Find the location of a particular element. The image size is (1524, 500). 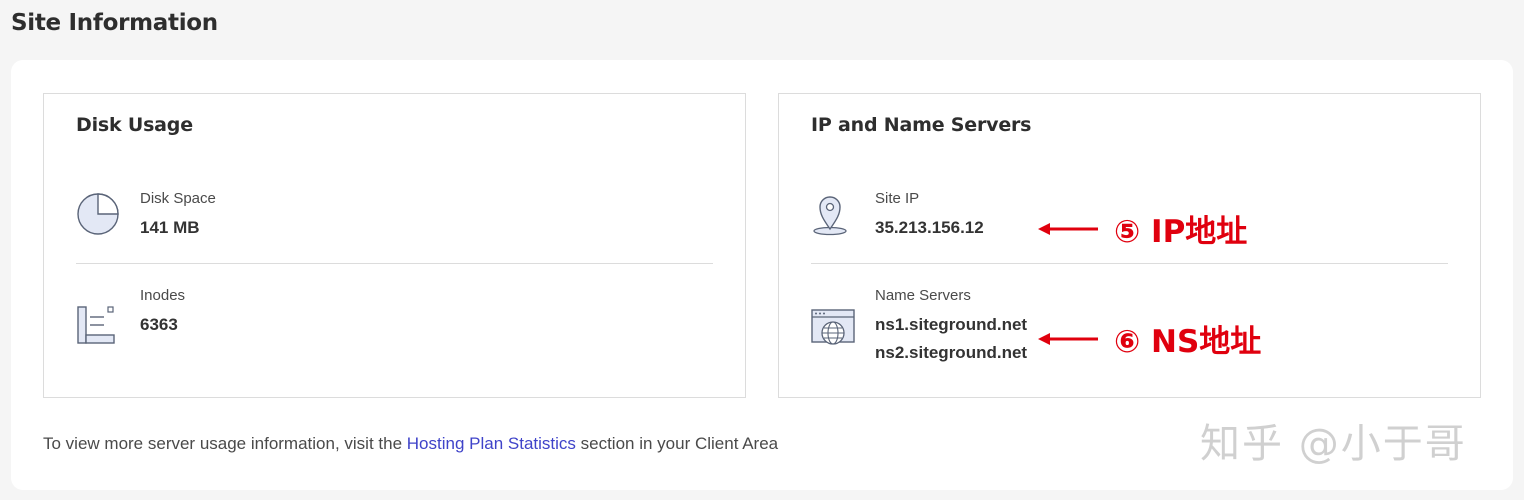

name-server-2: ns2.siteground.net is located at coordinates (951, 352).